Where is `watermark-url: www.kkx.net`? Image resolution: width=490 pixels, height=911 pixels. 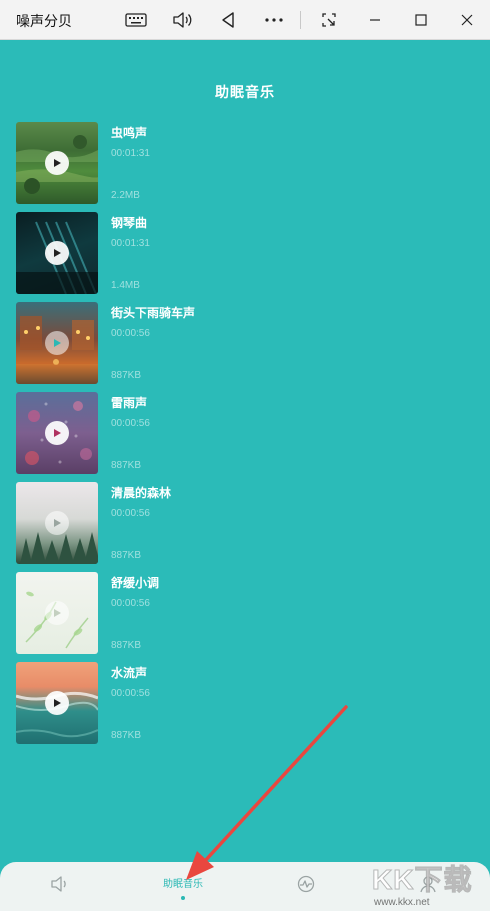
watermark-url: www.kkx.net is located at coordinates (402, 902).